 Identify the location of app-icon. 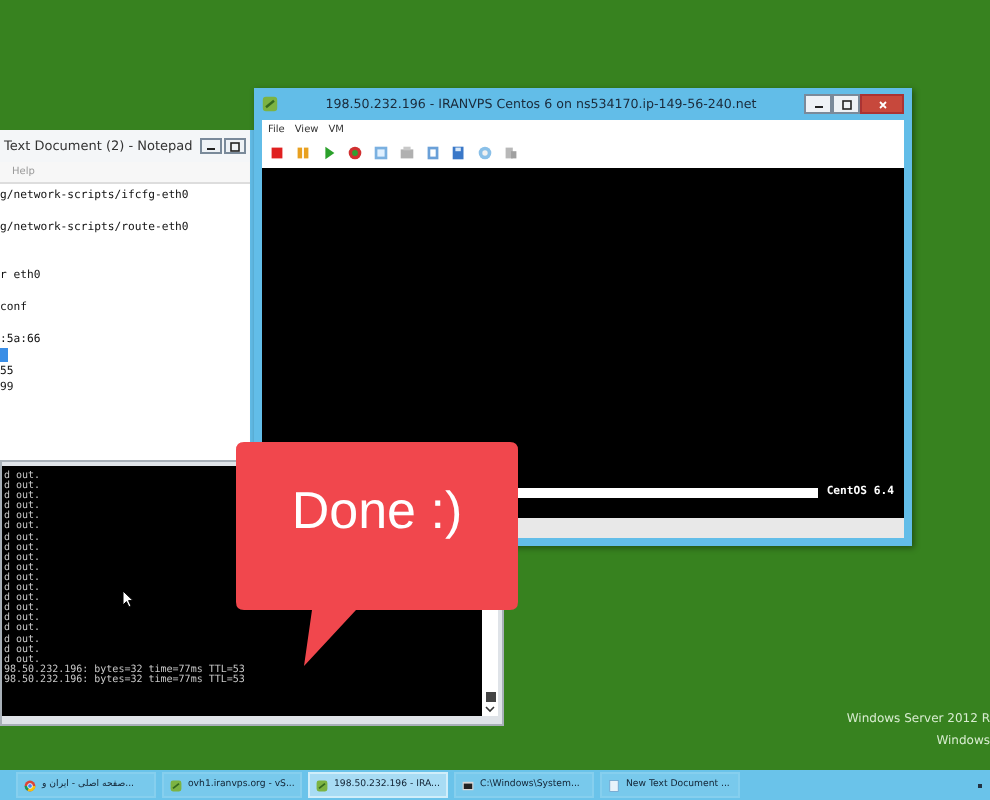
(270, 104).